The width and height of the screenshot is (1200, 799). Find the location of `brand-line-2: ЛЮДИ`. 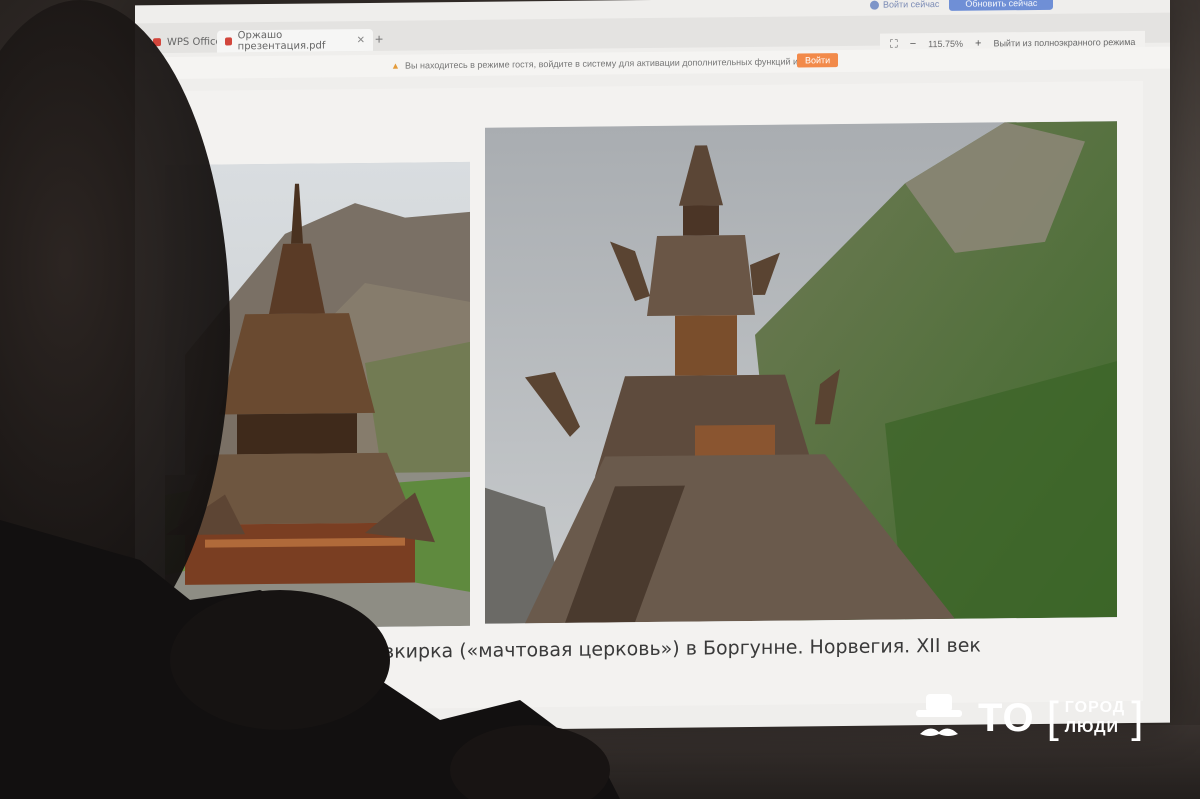

brand-line-2: ЛЮДИ is located at coordinates (1092, 727).